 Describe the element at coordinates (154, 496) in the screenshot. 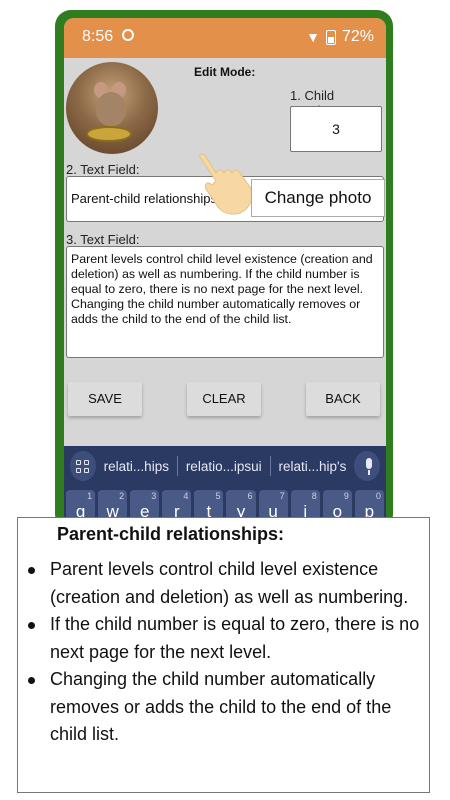

I see `key-number: 3` at that location.